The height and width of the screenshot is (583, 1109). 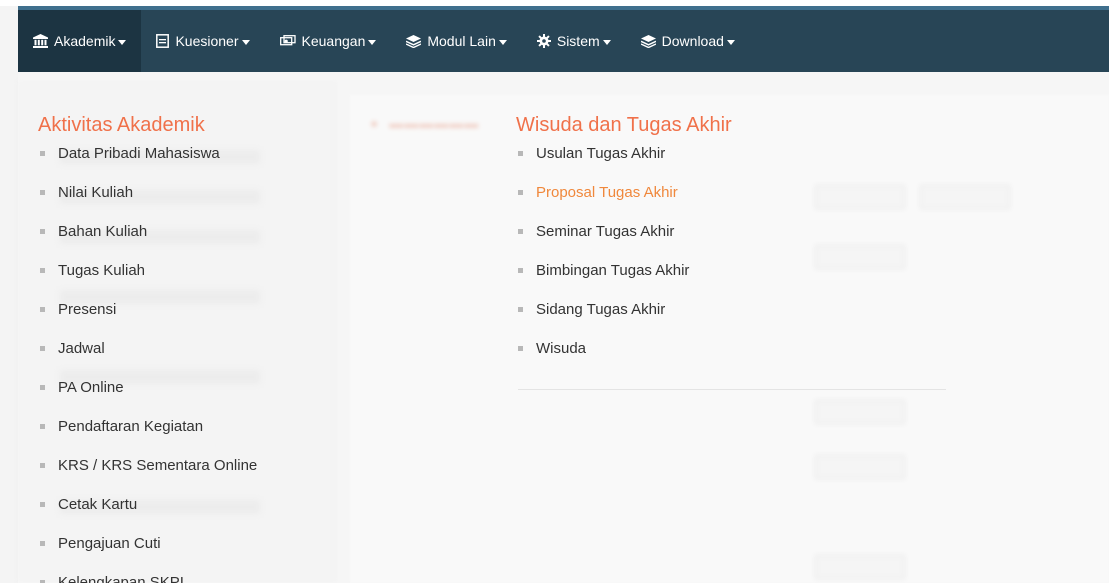 What do you see at coordinates (624, 203) in the screenshot?
I see `menu-item-proposal-tugas-akhir: Proposal Tugas Akhir` at bounding box center [624, 203].